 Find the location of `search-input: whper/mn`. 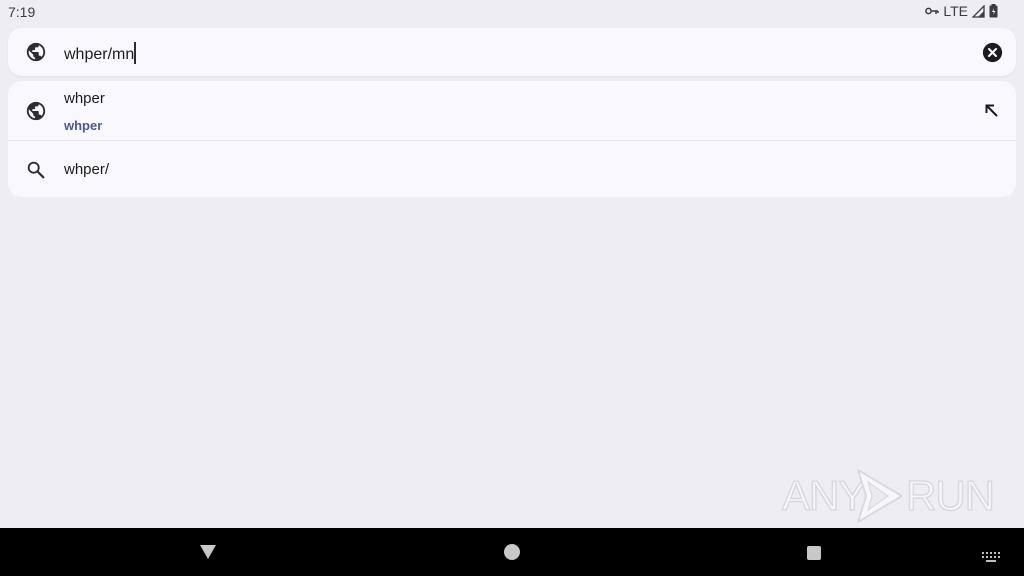

search-input: whper/mn is located at coordinates (100, 53).